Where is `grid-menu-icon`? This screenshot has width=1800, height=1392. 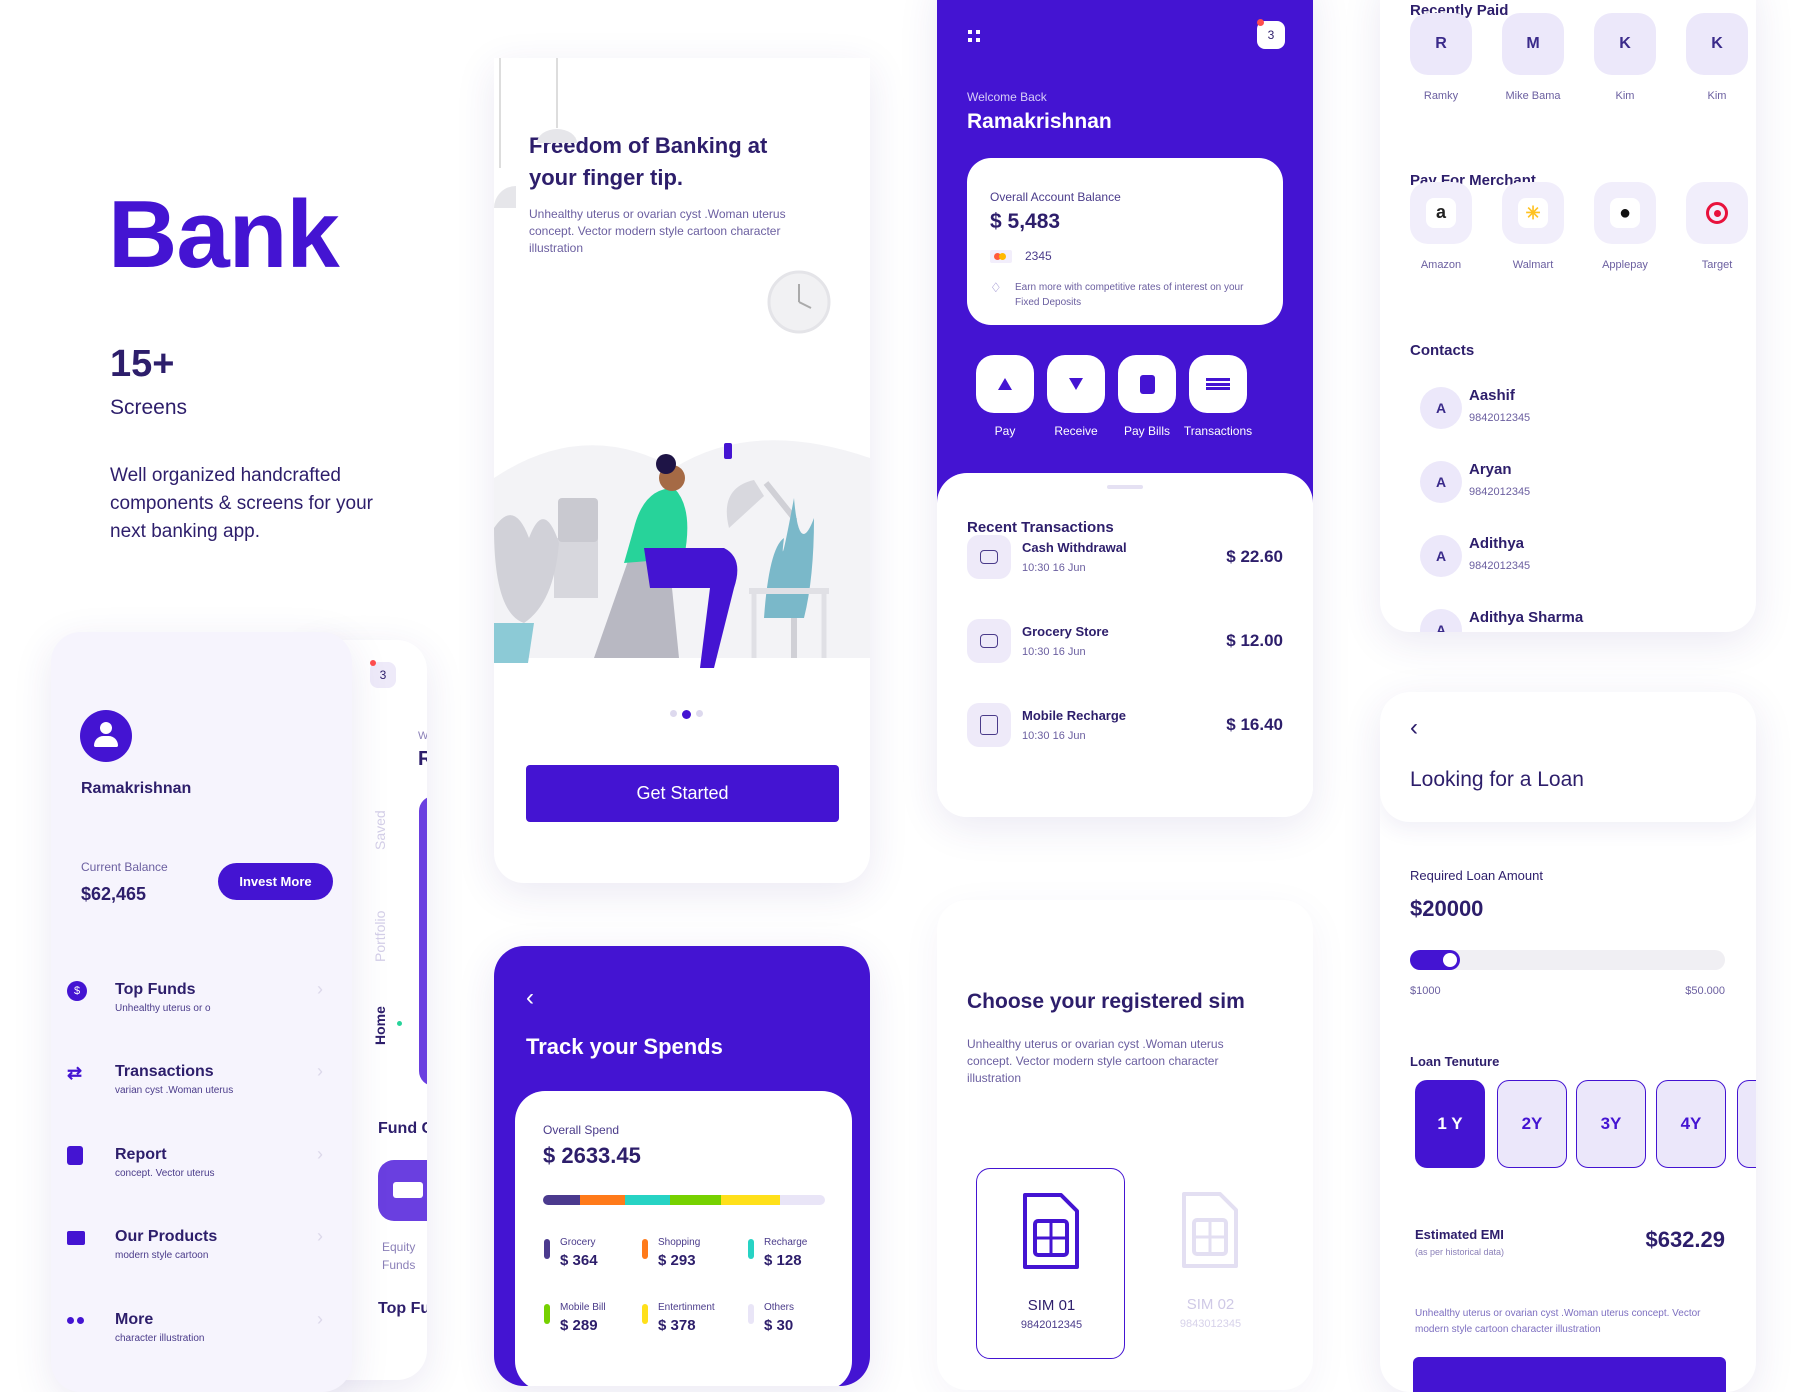
grid-menu-icon is located at coordinates (974, 36).